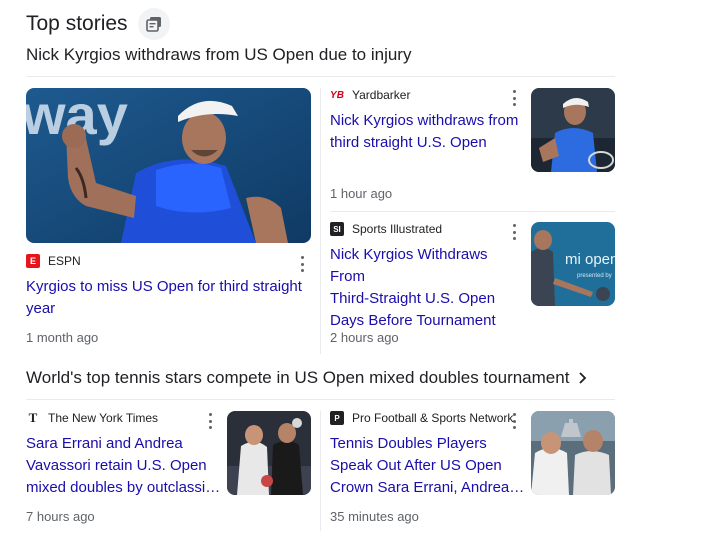  Describe the element at coordinates (337, 418) in the screenshot. I see `pfsn-logo-icon: P` at that location.